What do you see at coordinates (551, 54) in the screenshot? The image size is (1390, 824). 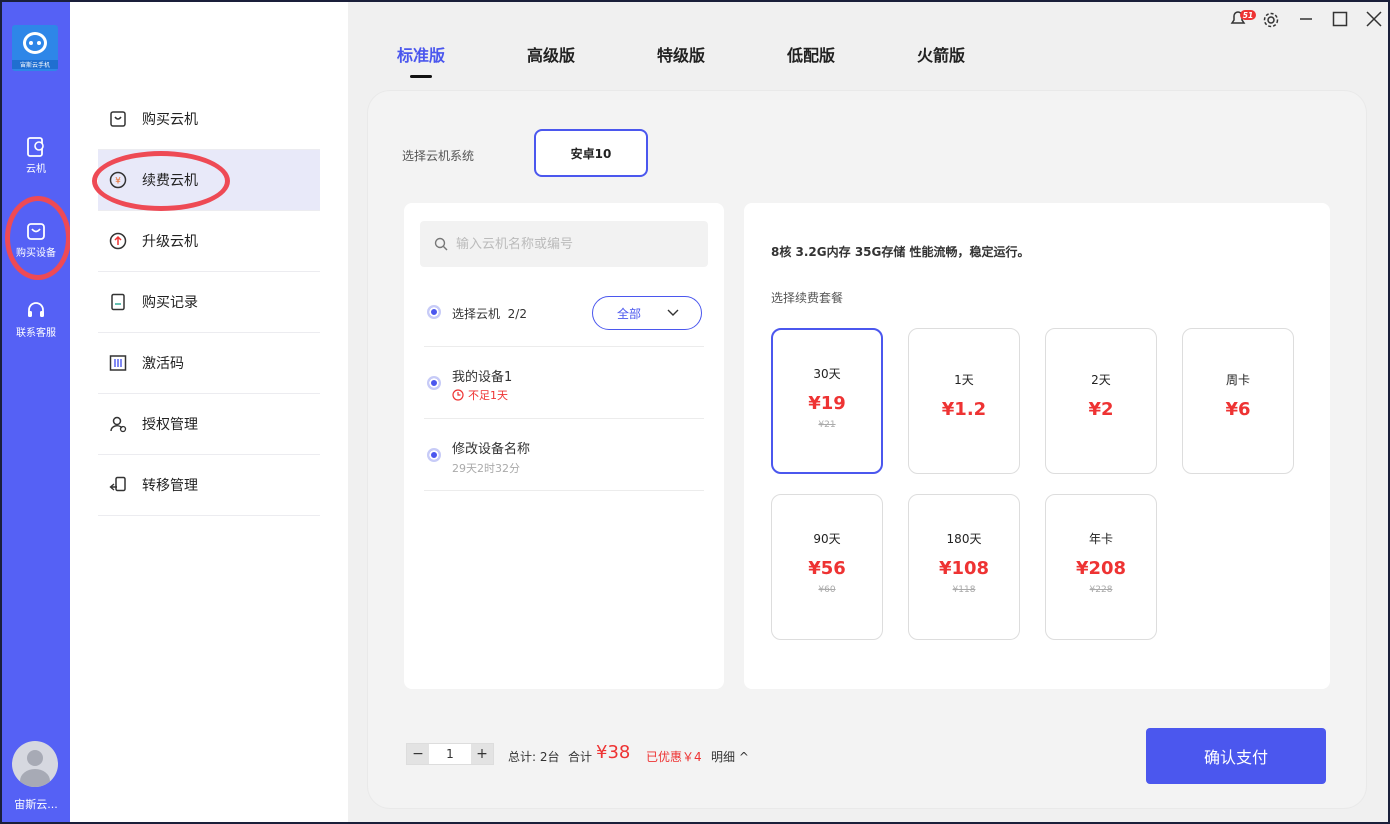 I see `tab-advanced: 高级版` at bounding box center [551, 54].